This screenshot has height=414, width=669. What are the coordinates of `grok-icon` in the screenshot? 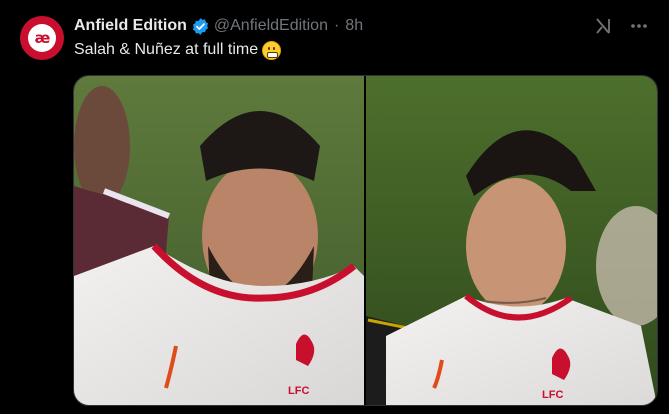 It's located at (603, 26).